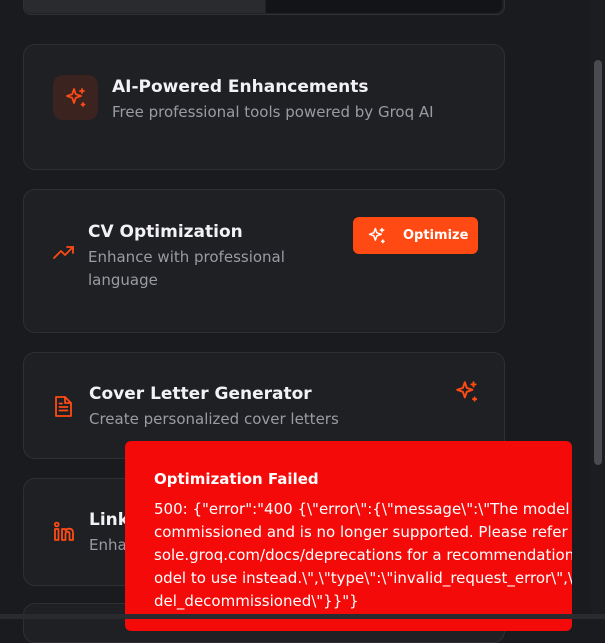 The height and width of the screenshot is (643, 605). Describe the element at coordinates (109, 520) in the screenshot. I see `linkedin-title: Link` at that location.